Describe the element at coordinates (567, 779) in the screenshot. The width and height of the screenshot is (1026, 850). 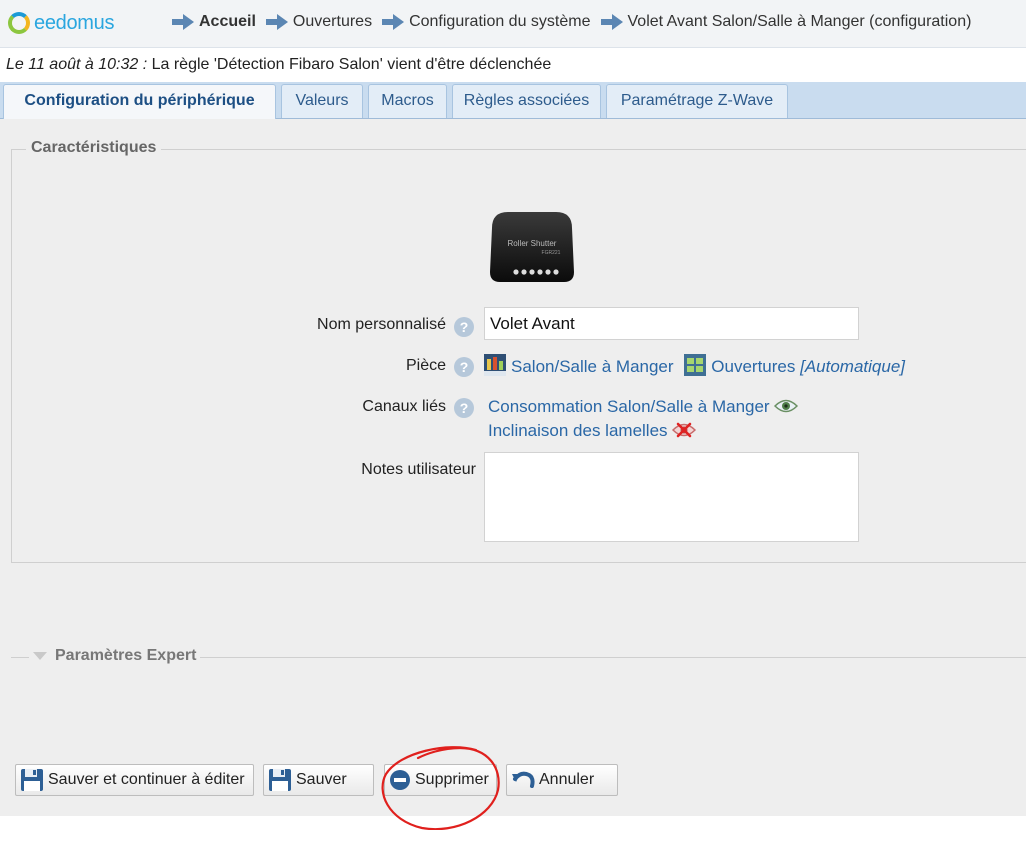
I see `cancel-label: Annuler` at that location.